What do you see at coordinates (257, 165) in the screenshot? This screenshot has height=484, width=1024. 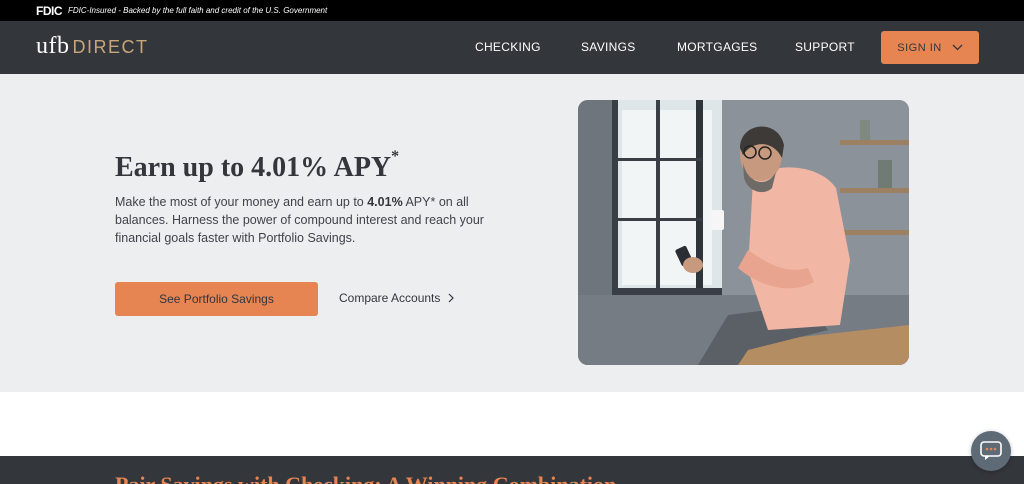 I see `hero-title: Earn up to 4.01% APY*` at bounding box center [257, 165].